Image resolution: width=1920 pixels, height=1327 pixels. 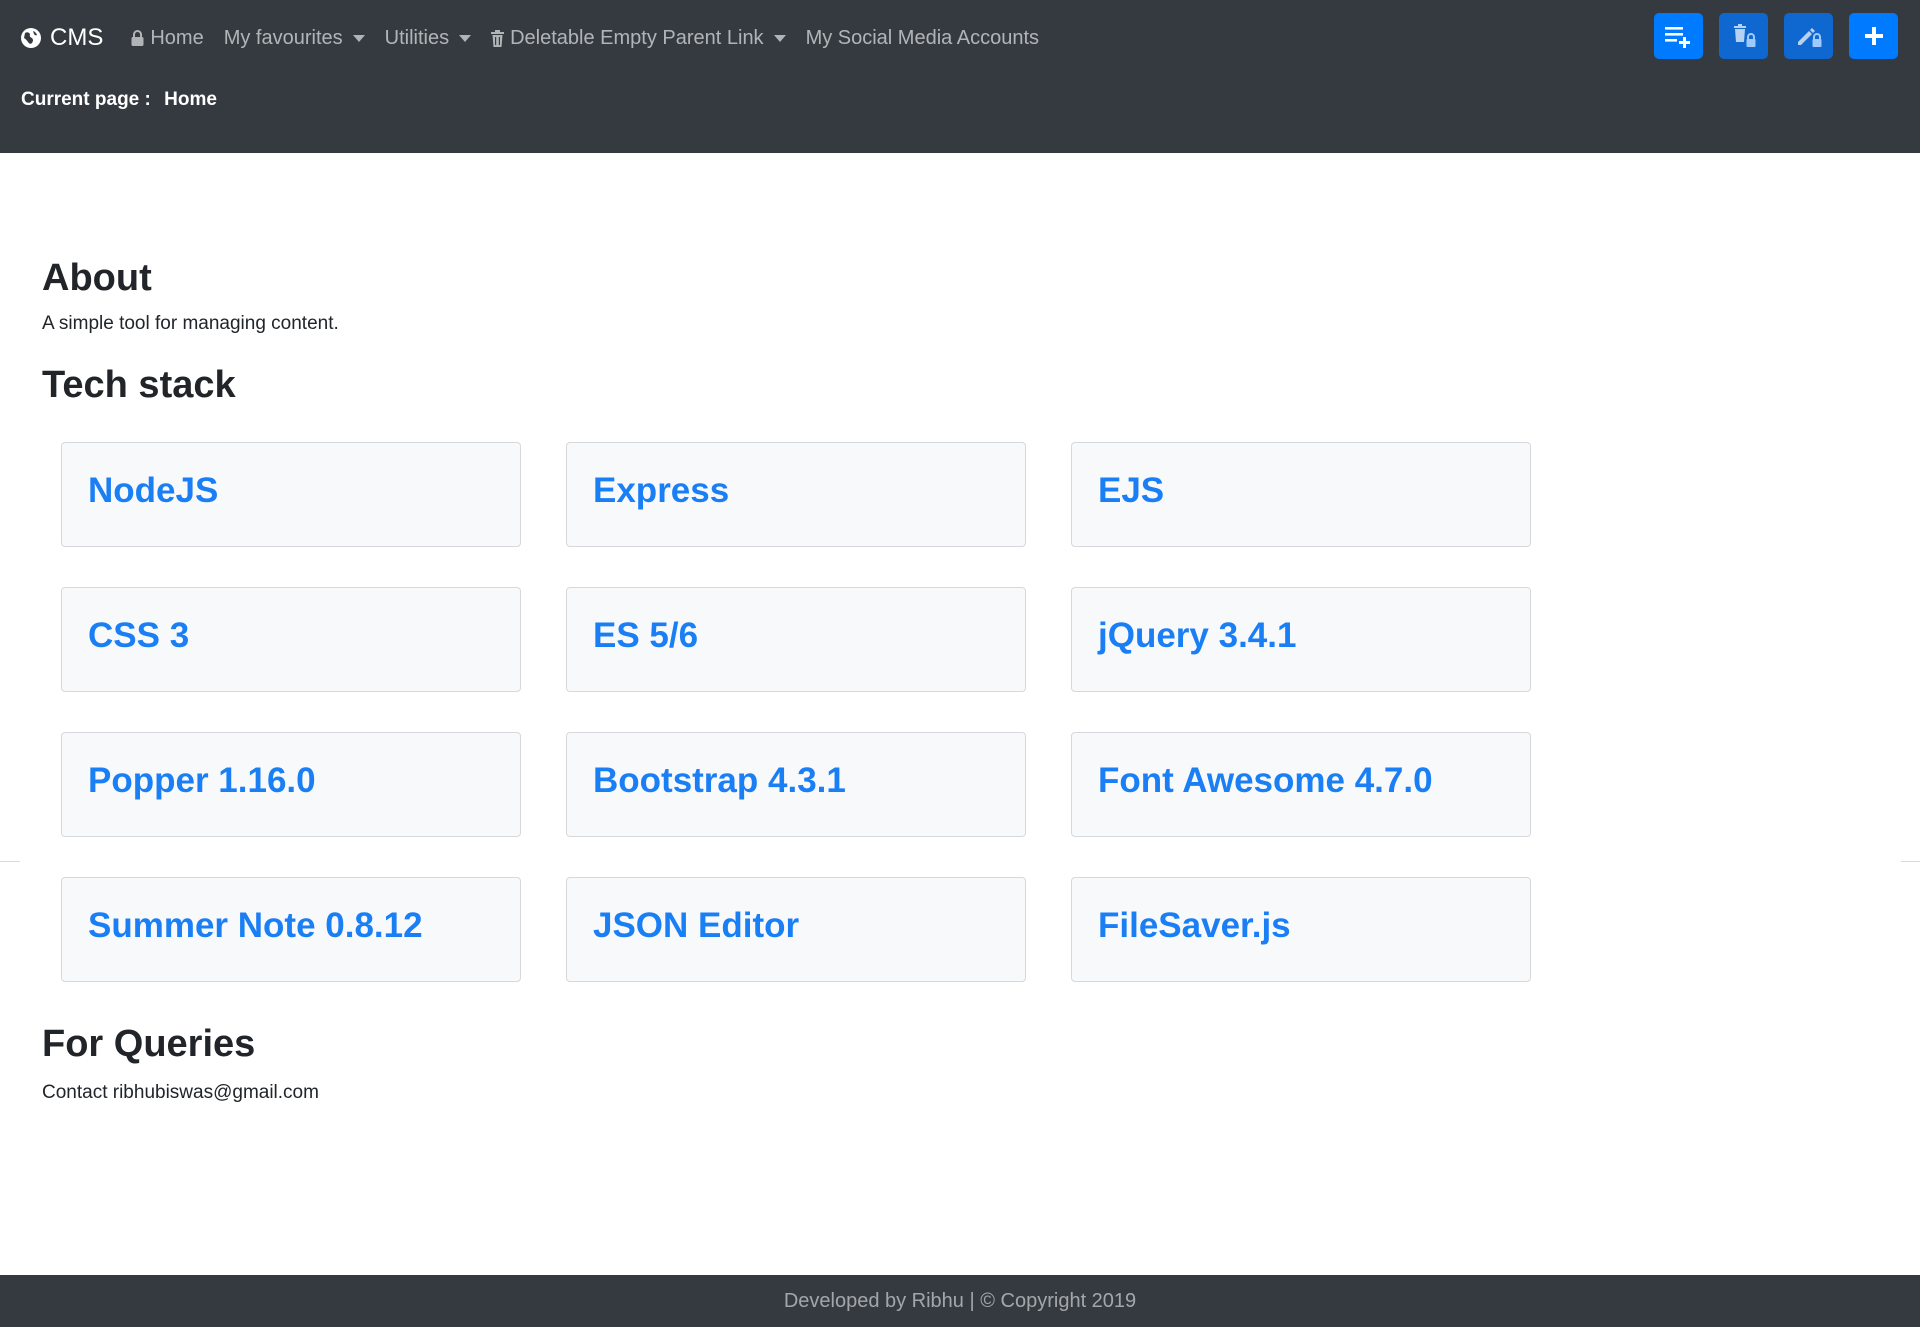 I want to click on nav-dropdown-deletable: Deletable Empty Parent Link, so click(x=638, y=38).